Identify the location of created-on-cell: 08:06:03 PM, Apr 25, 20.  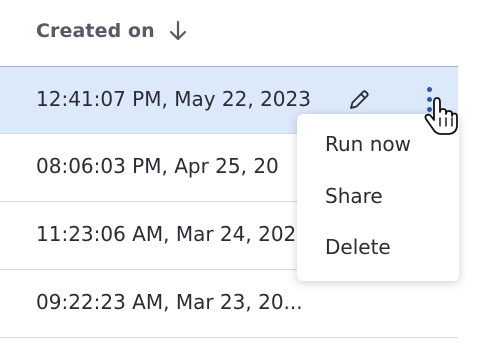
(157, 166).